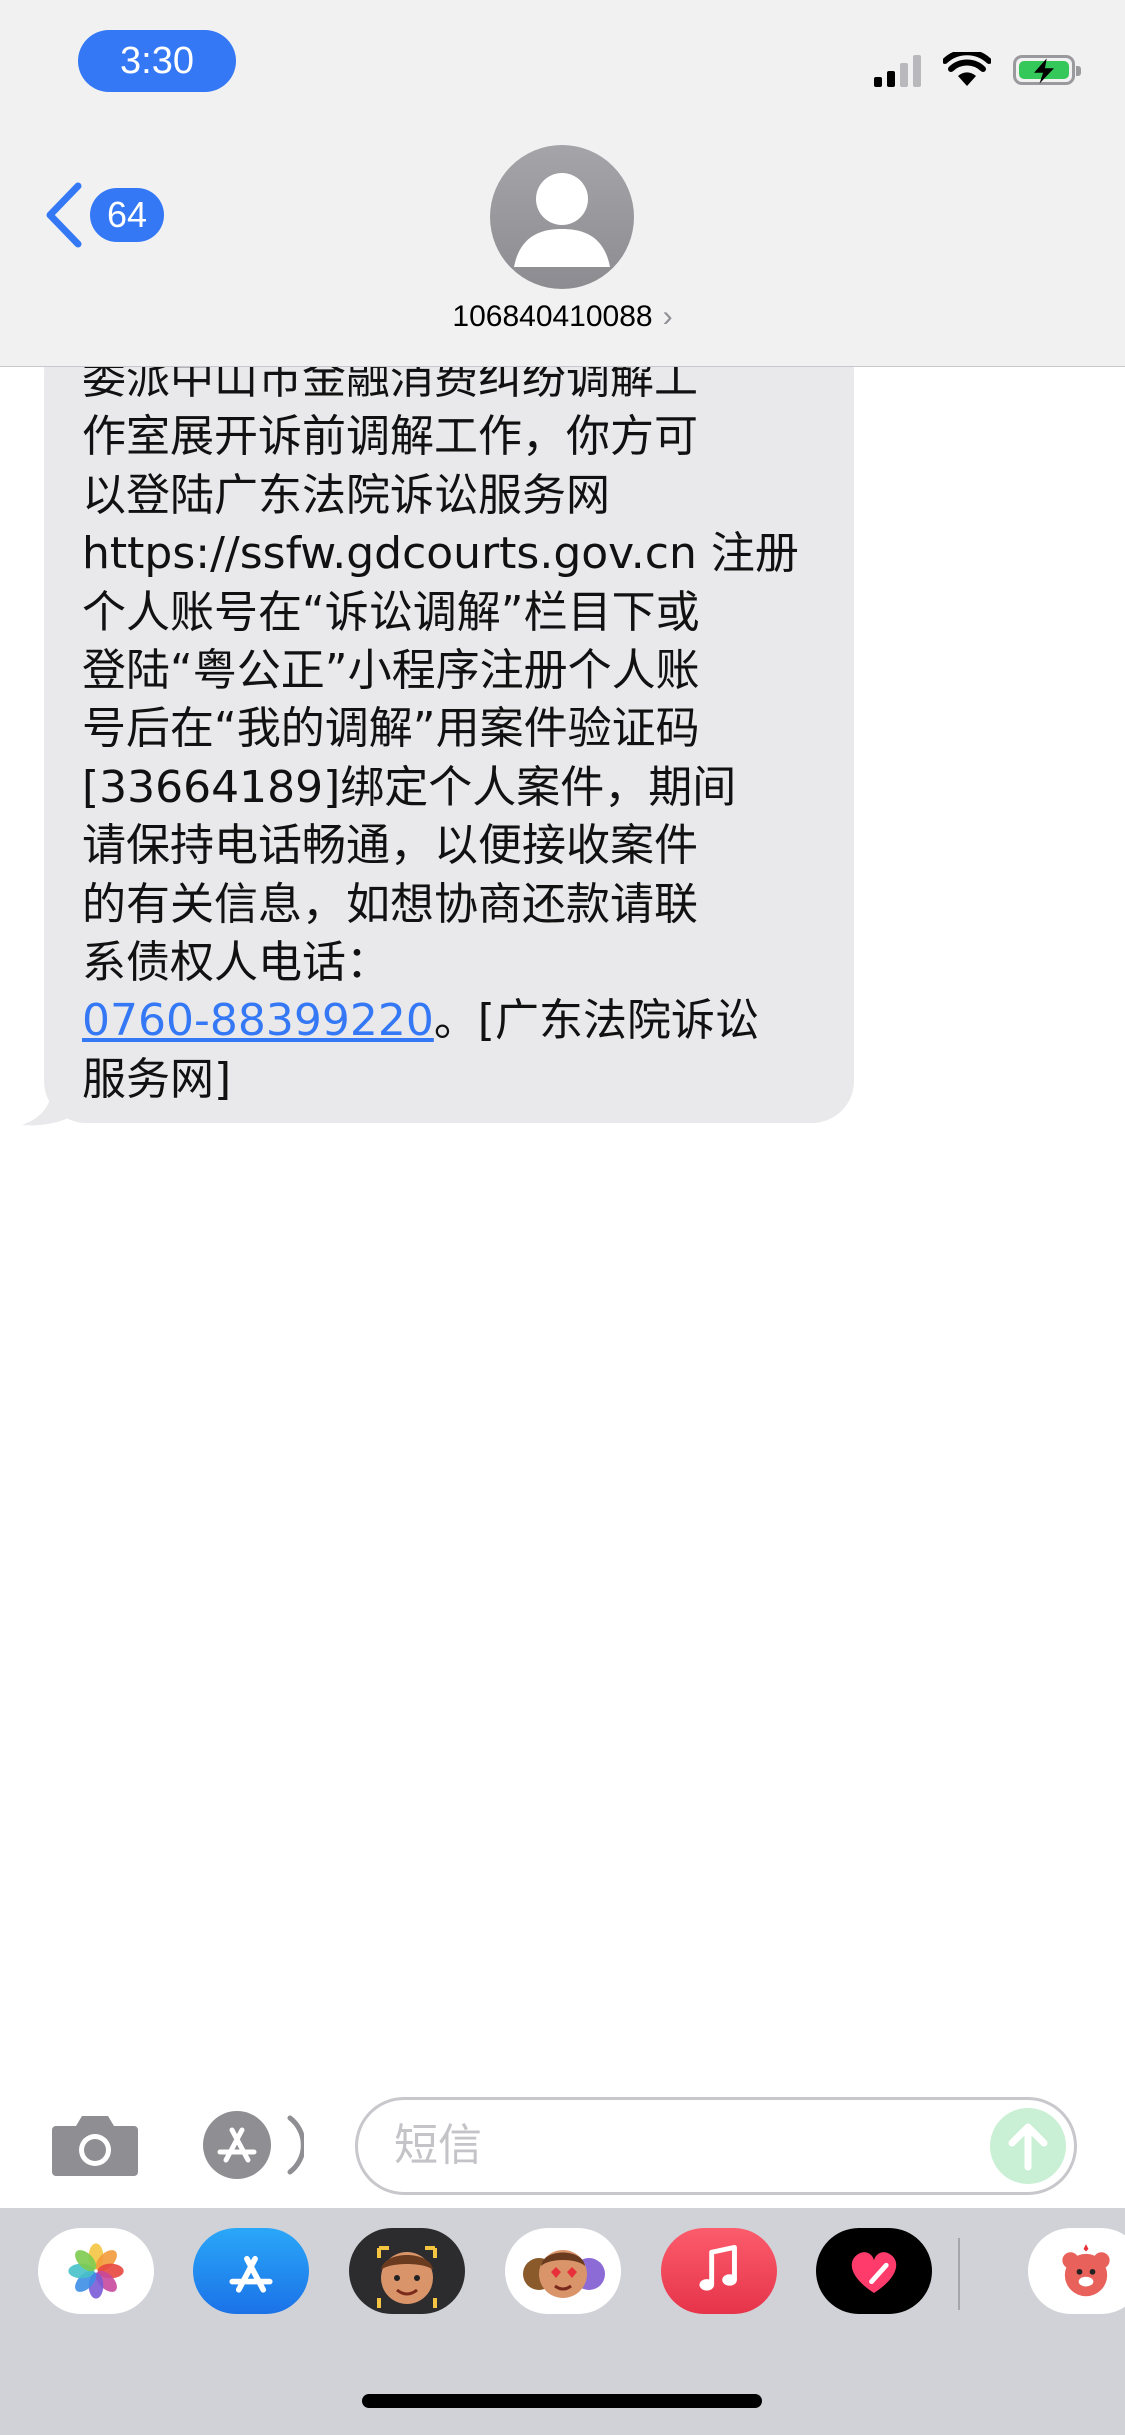 The height and width of the screenshot is (2435, 1125). What do you see at coordinates (258, 1020) in the screenshot?
I see `phone-link: 0760-88399220` at bounding box center [258, 1020].